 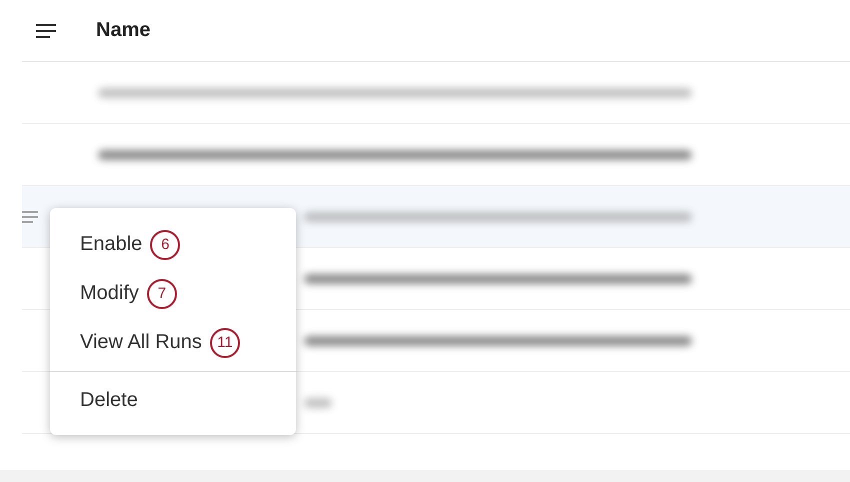 What do you see at coordinates (111, 244) in the screenshot?
I see `menu-item: Enable` at bounding box center [111, 244].